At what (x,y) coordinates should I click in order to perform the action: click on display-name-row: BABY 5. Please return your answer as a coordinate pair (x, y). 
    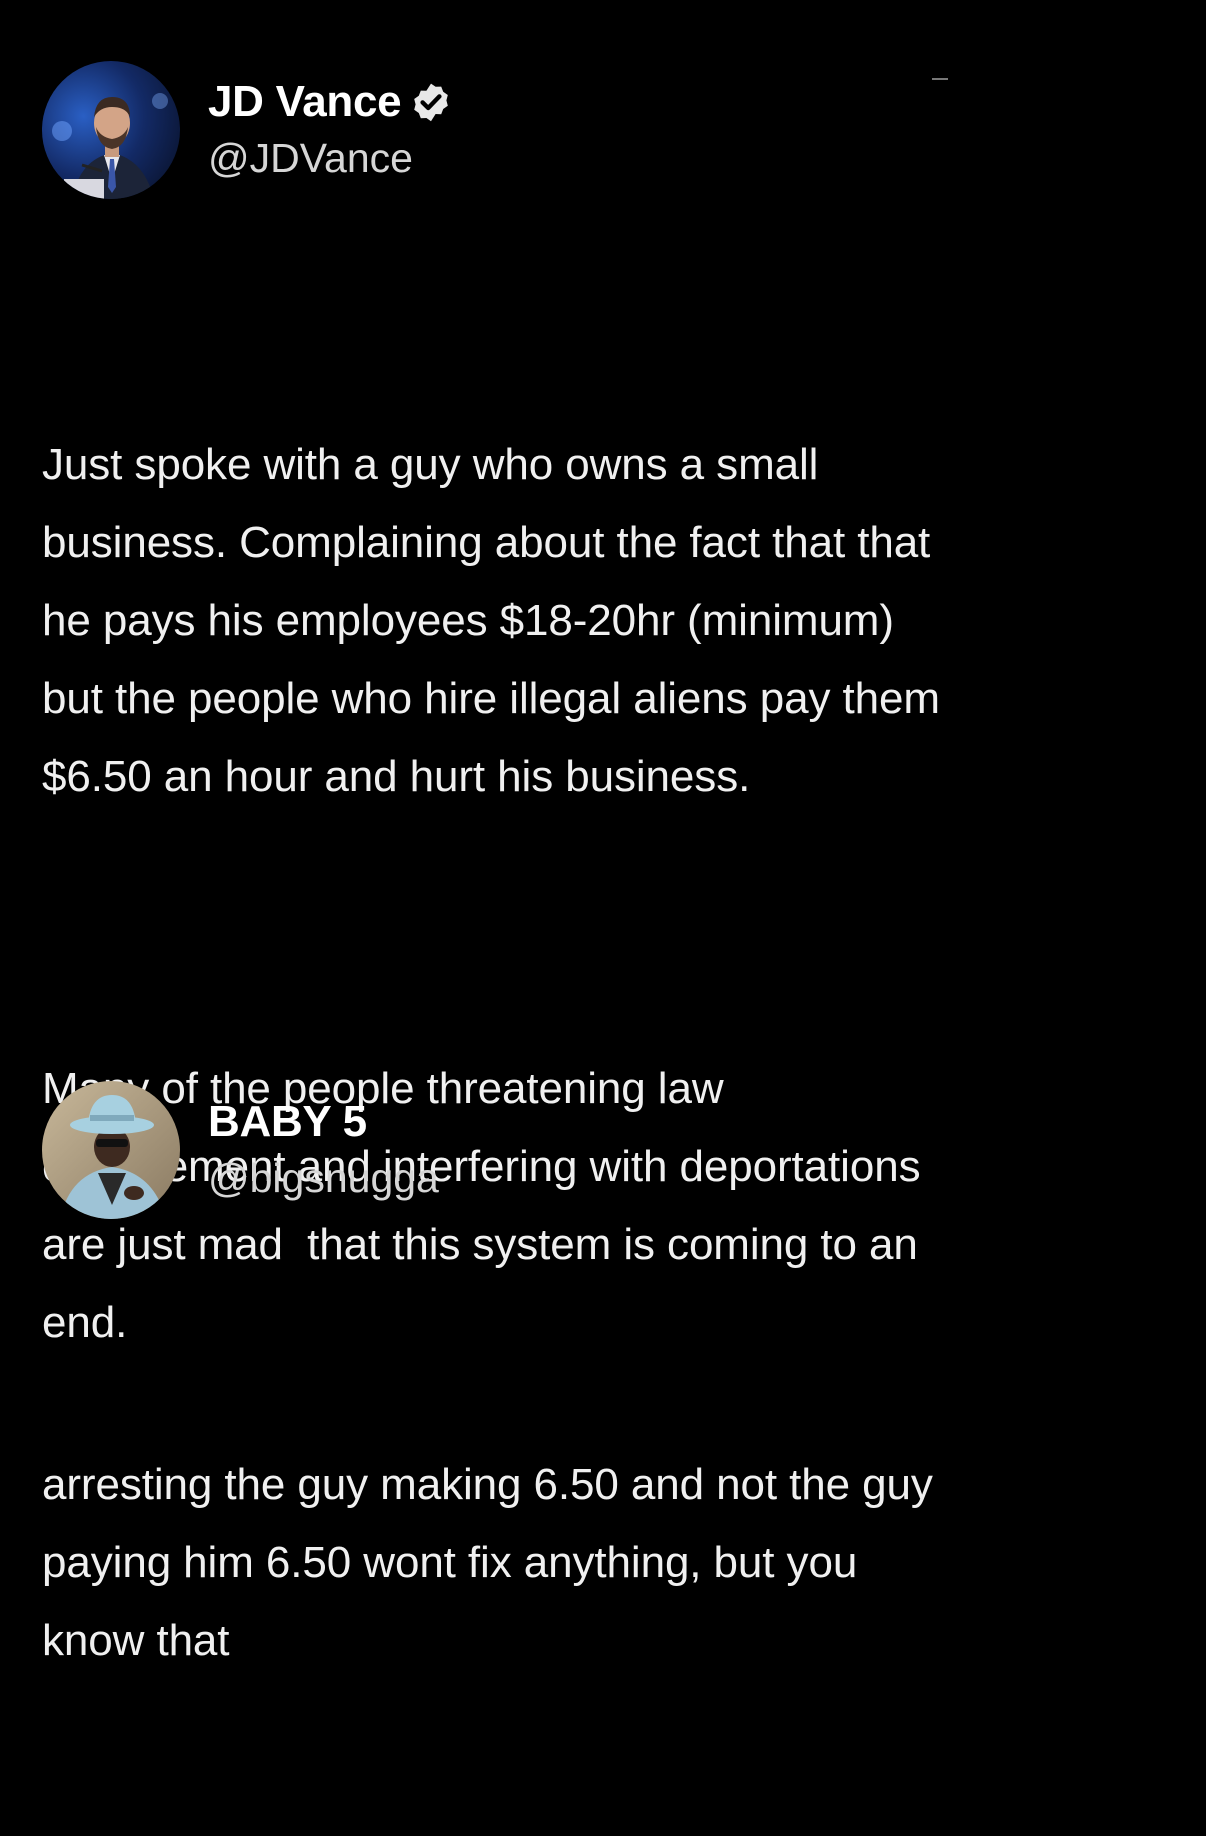
    Looking at the image, I should click on (323, 1122).